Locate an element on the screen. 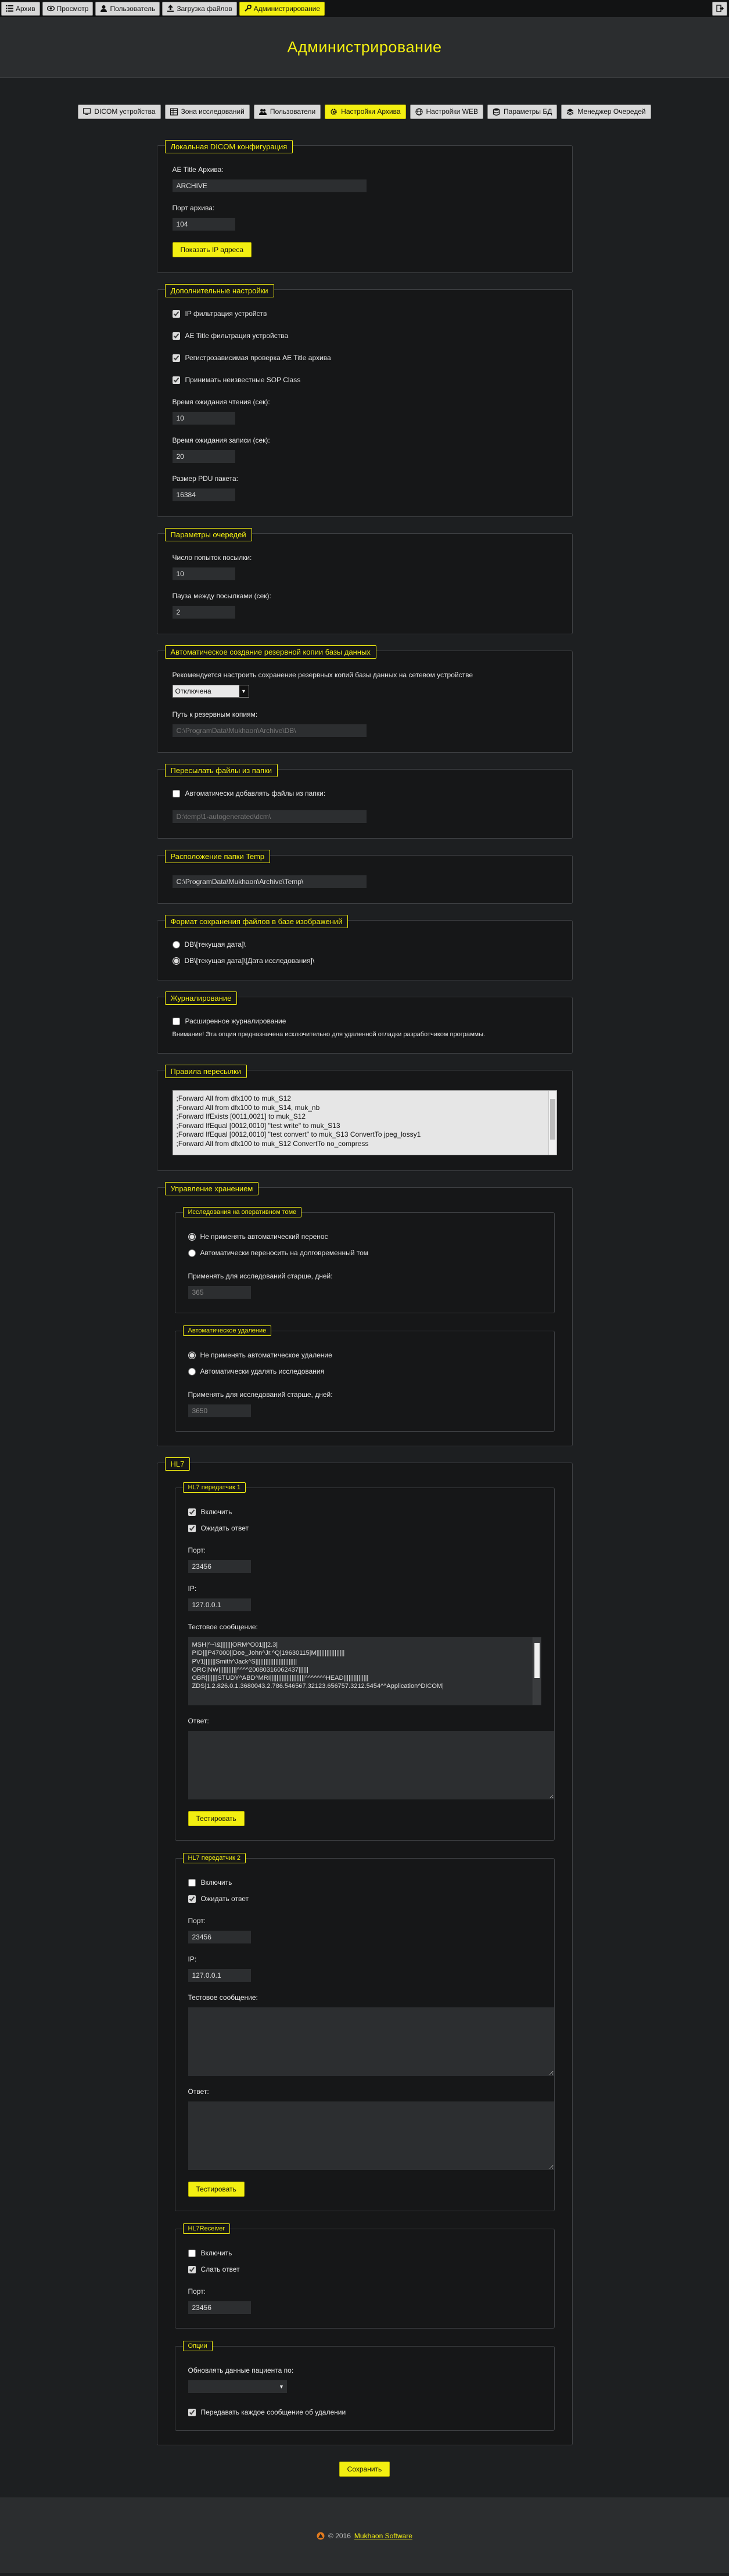 The width and height of the screenshot is (729, 2576). checkbox-label: Ожидать ответ is located at coordinates (224, 1899).